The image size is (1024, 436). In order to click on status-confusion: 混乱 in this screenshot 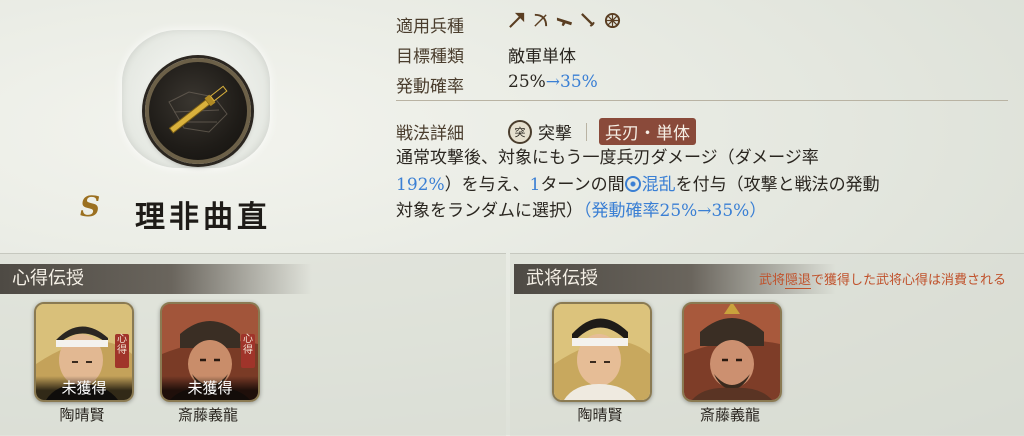, I will do `click(658, 184)`.